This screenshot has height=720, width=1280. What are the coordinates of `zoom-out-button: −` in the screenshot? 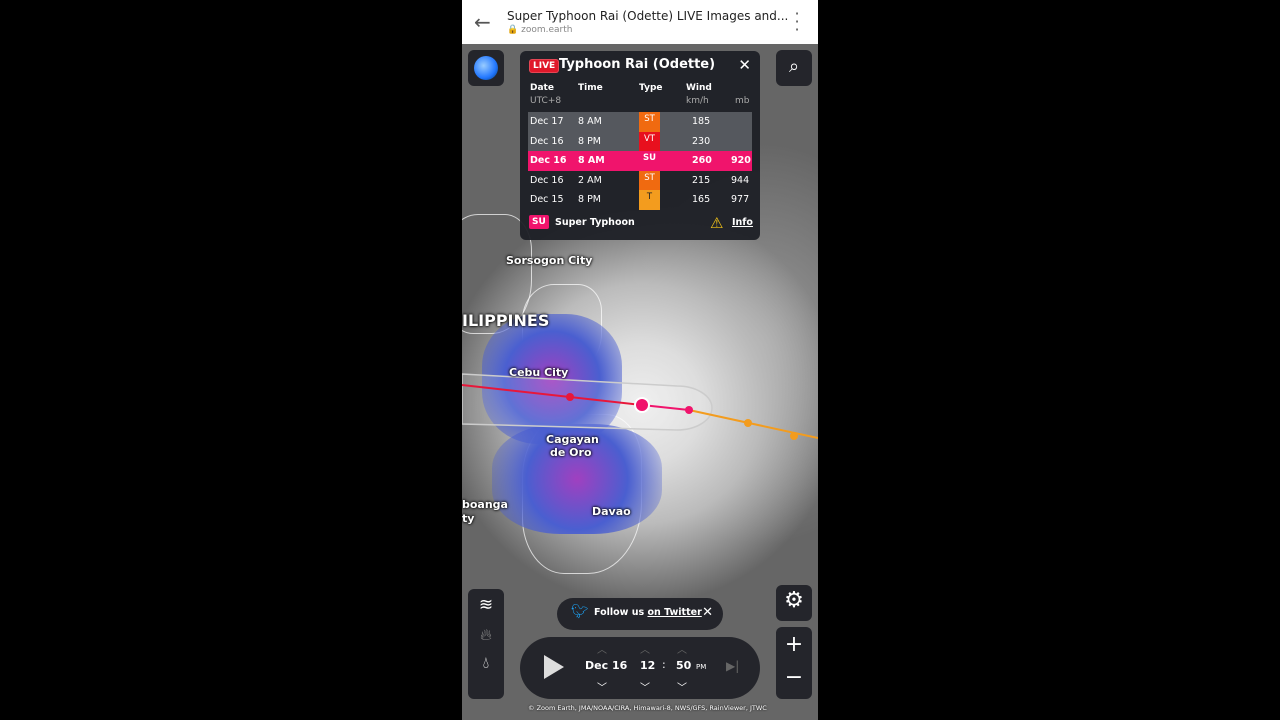 It's located at (794, 681).